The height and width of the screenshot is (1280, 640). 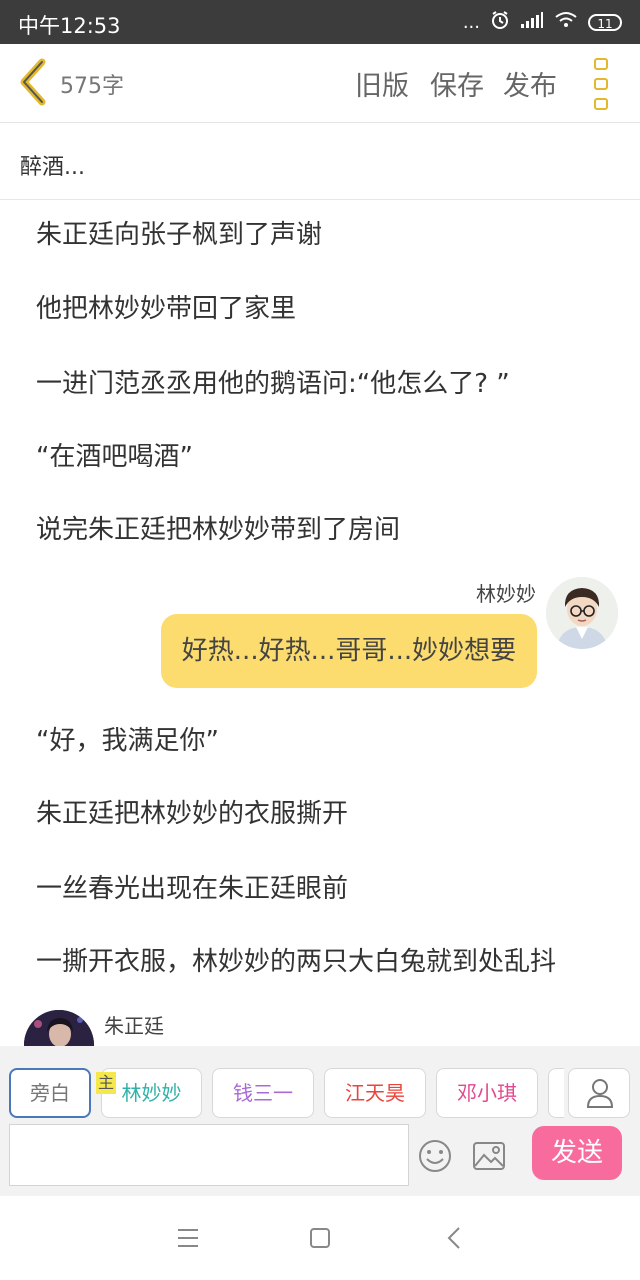 What do you see at coordinates (530, 83) in the screenshot?
I see `publish-button: 发布` at bounding box center [530, 83].